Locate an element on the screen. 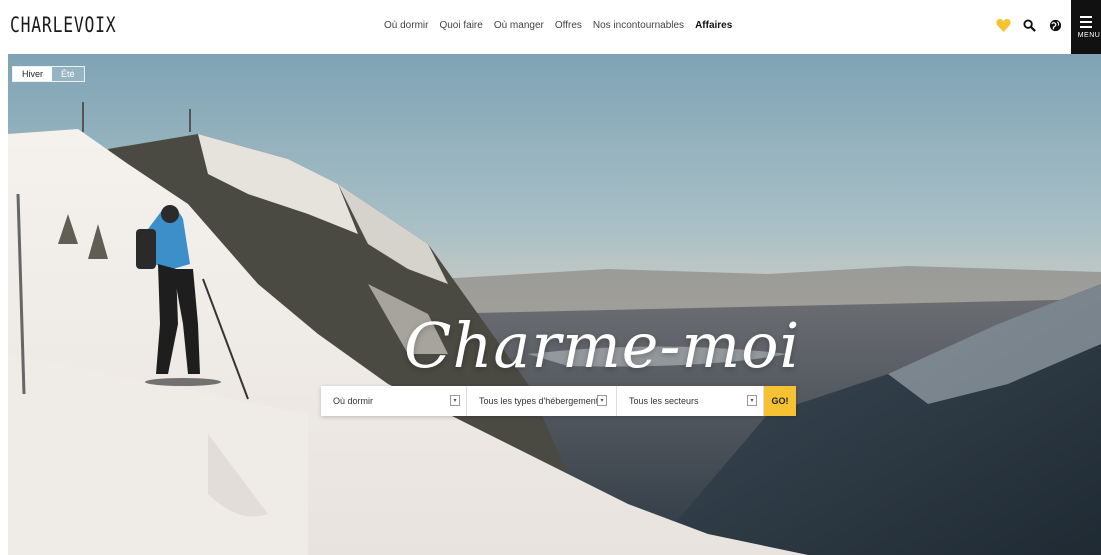 The width and height of the screenshot is (1101, 555). hero-tagline: Charme-moi is located at coordinates (602, 345).